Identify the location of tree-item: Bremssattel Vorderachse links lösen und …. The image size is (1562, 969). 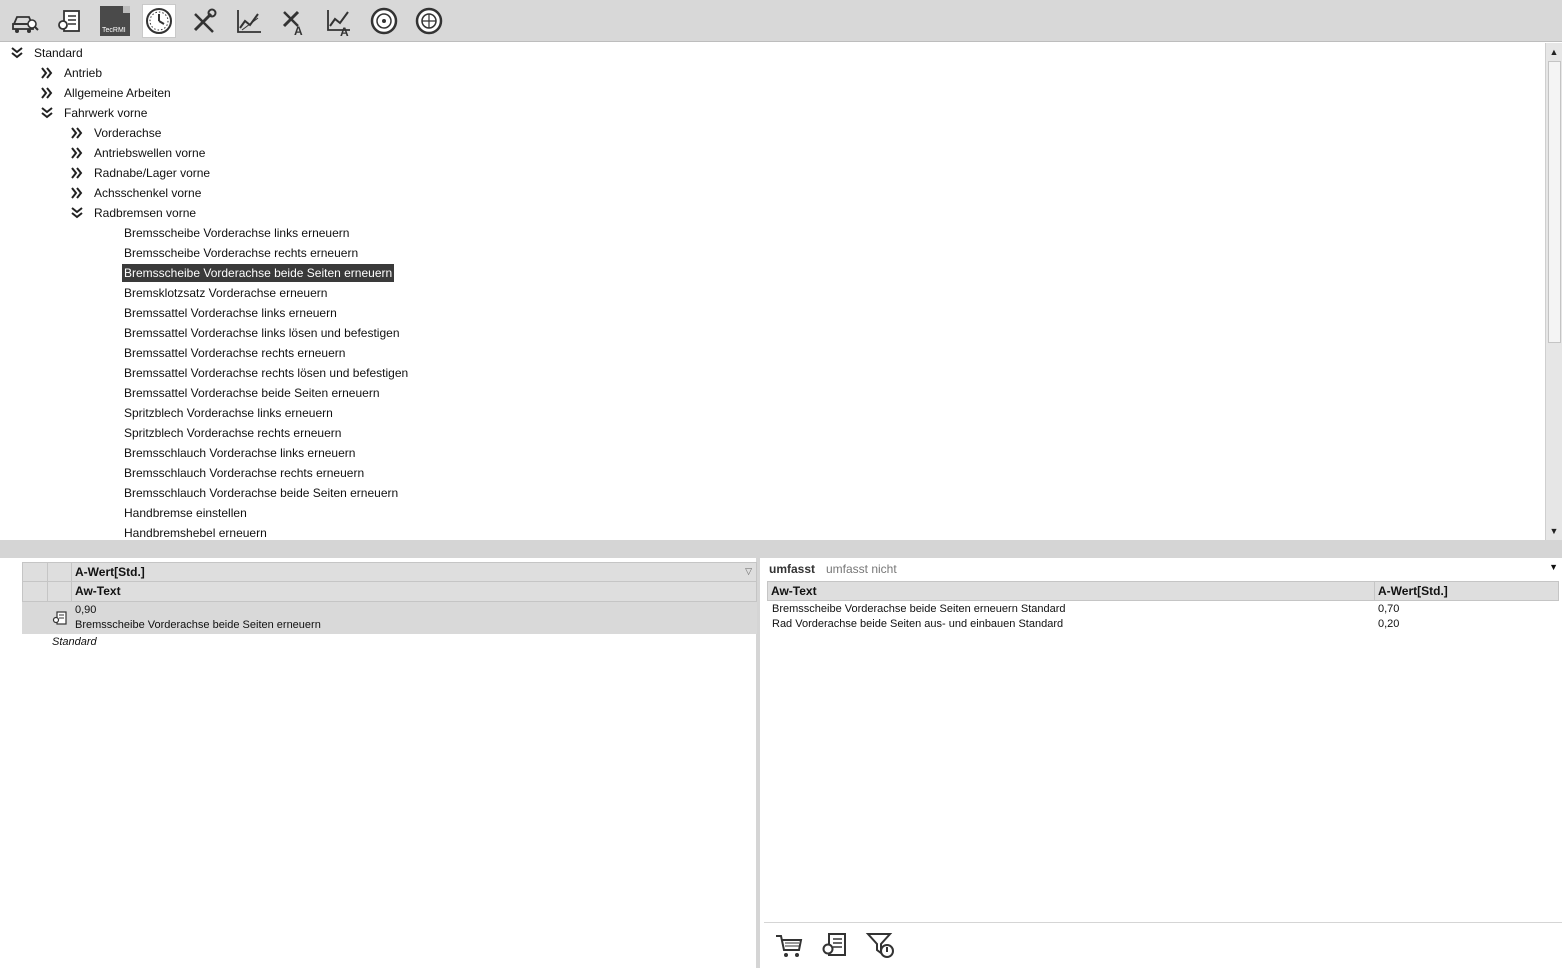
(772, 333).